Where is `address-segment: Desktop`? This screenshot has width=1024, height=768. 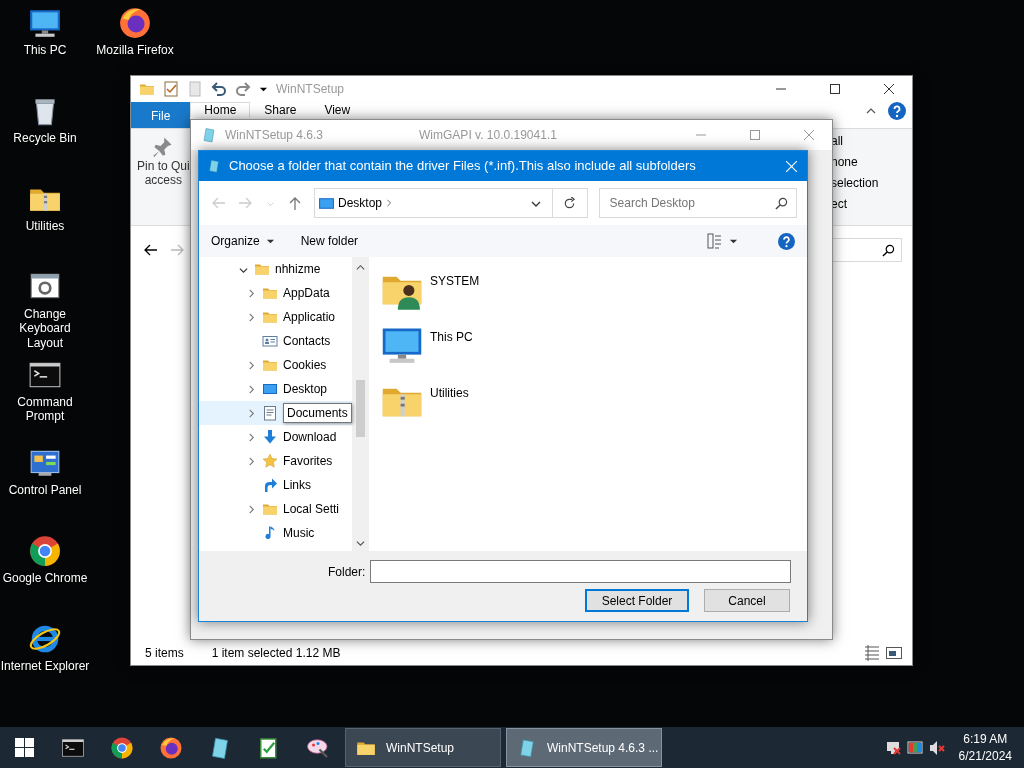 address-segment: Desktop is located at coordinates (360, 203).